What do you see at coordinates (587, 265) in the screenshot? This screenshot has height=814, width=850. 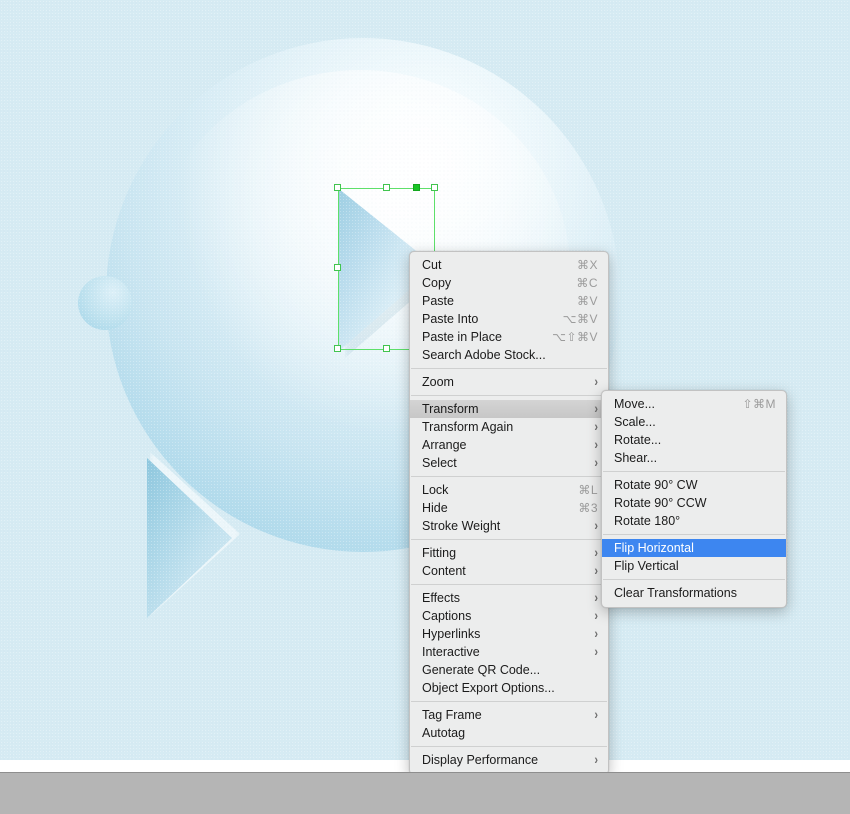 I see `menu-item-shortcut: ⌘X` at bounding box center [587, 265].